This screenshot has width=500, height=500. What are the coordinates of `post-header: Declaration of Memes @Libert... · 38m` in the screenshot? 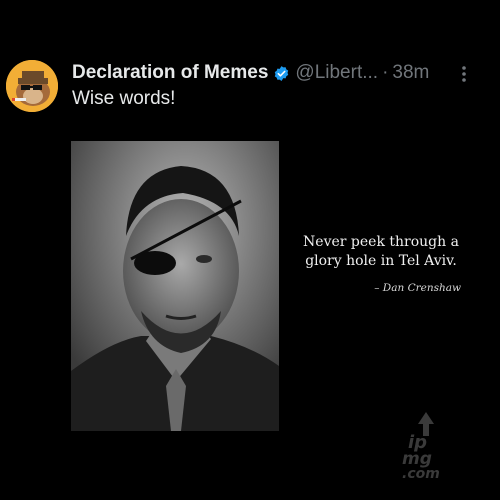 It's located at (273, 73).